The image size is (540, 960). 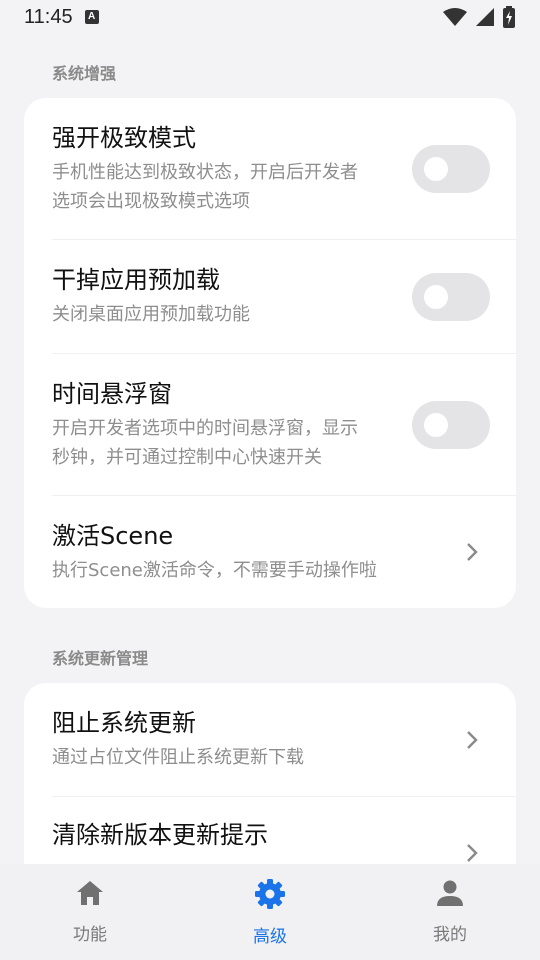 What do you see at coordinates (100, 658) in the screenshot?
I see `section-title-update-management: 系统更新管理` at bounding box center [100, 658].